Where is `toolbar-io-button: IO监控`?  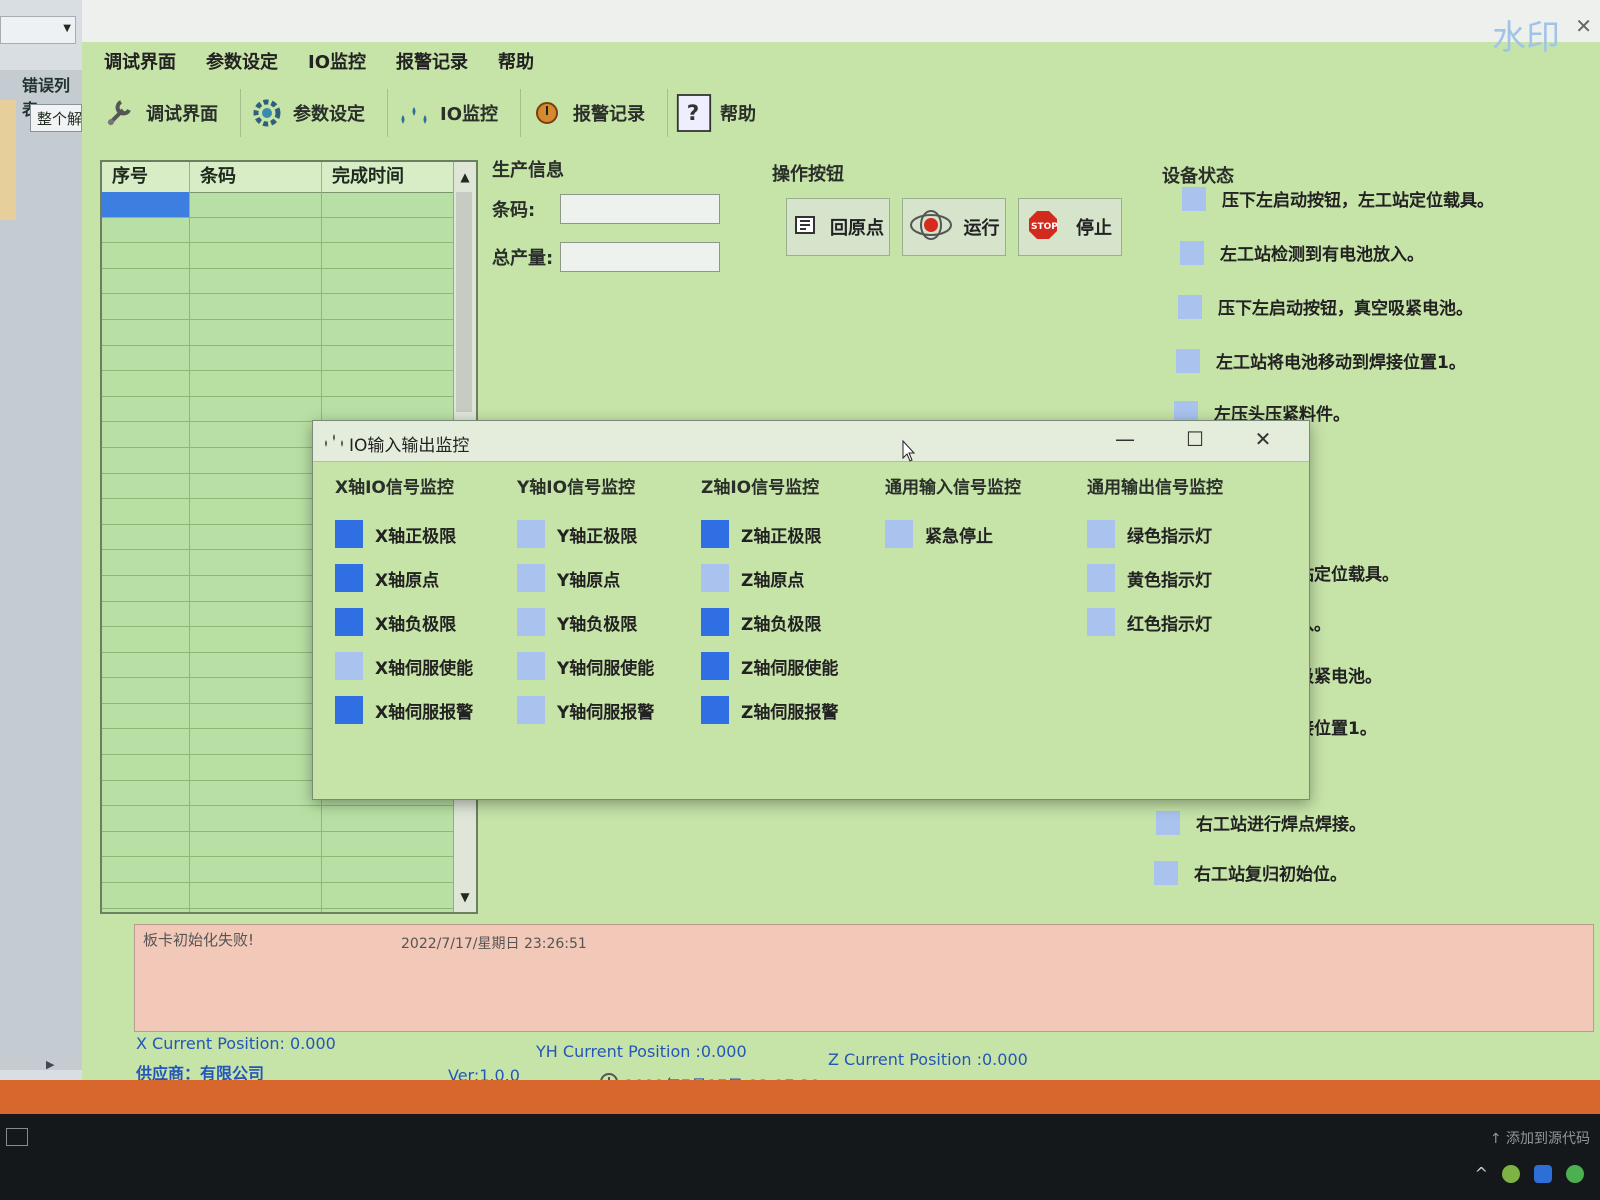
toolbar-io-button: IO监控 is located at coordinates (458, 113).